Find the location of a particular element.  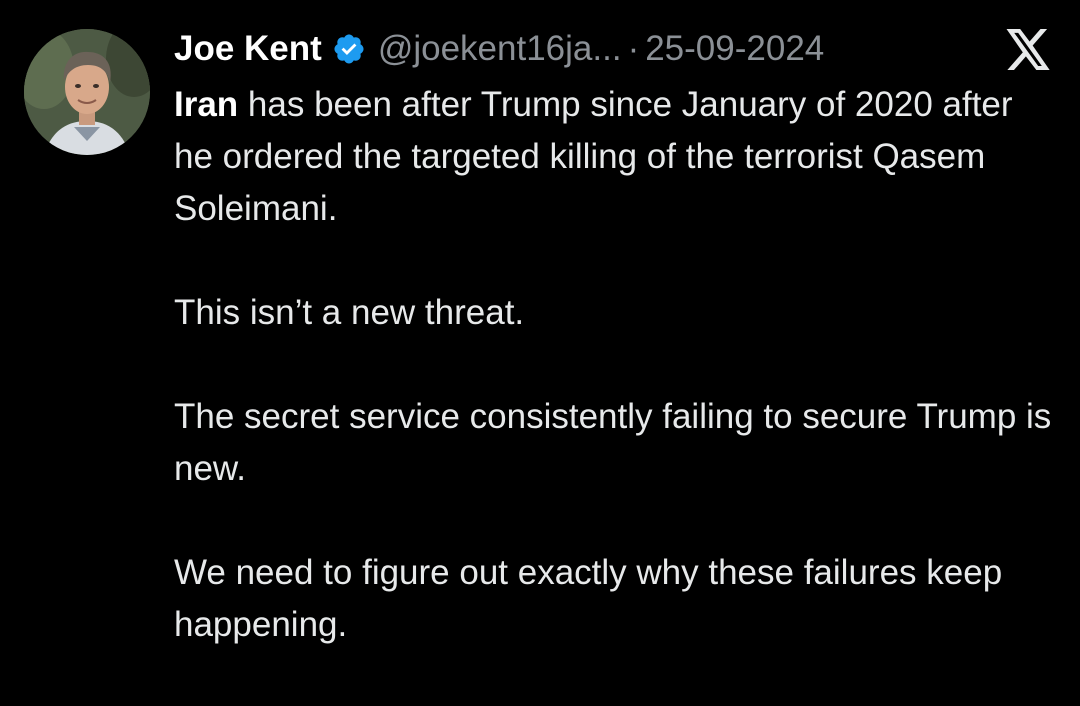

tweet-header: Joe Kent @joekent16ja... · 25-09-2024 is located at coordinates (499, 49).